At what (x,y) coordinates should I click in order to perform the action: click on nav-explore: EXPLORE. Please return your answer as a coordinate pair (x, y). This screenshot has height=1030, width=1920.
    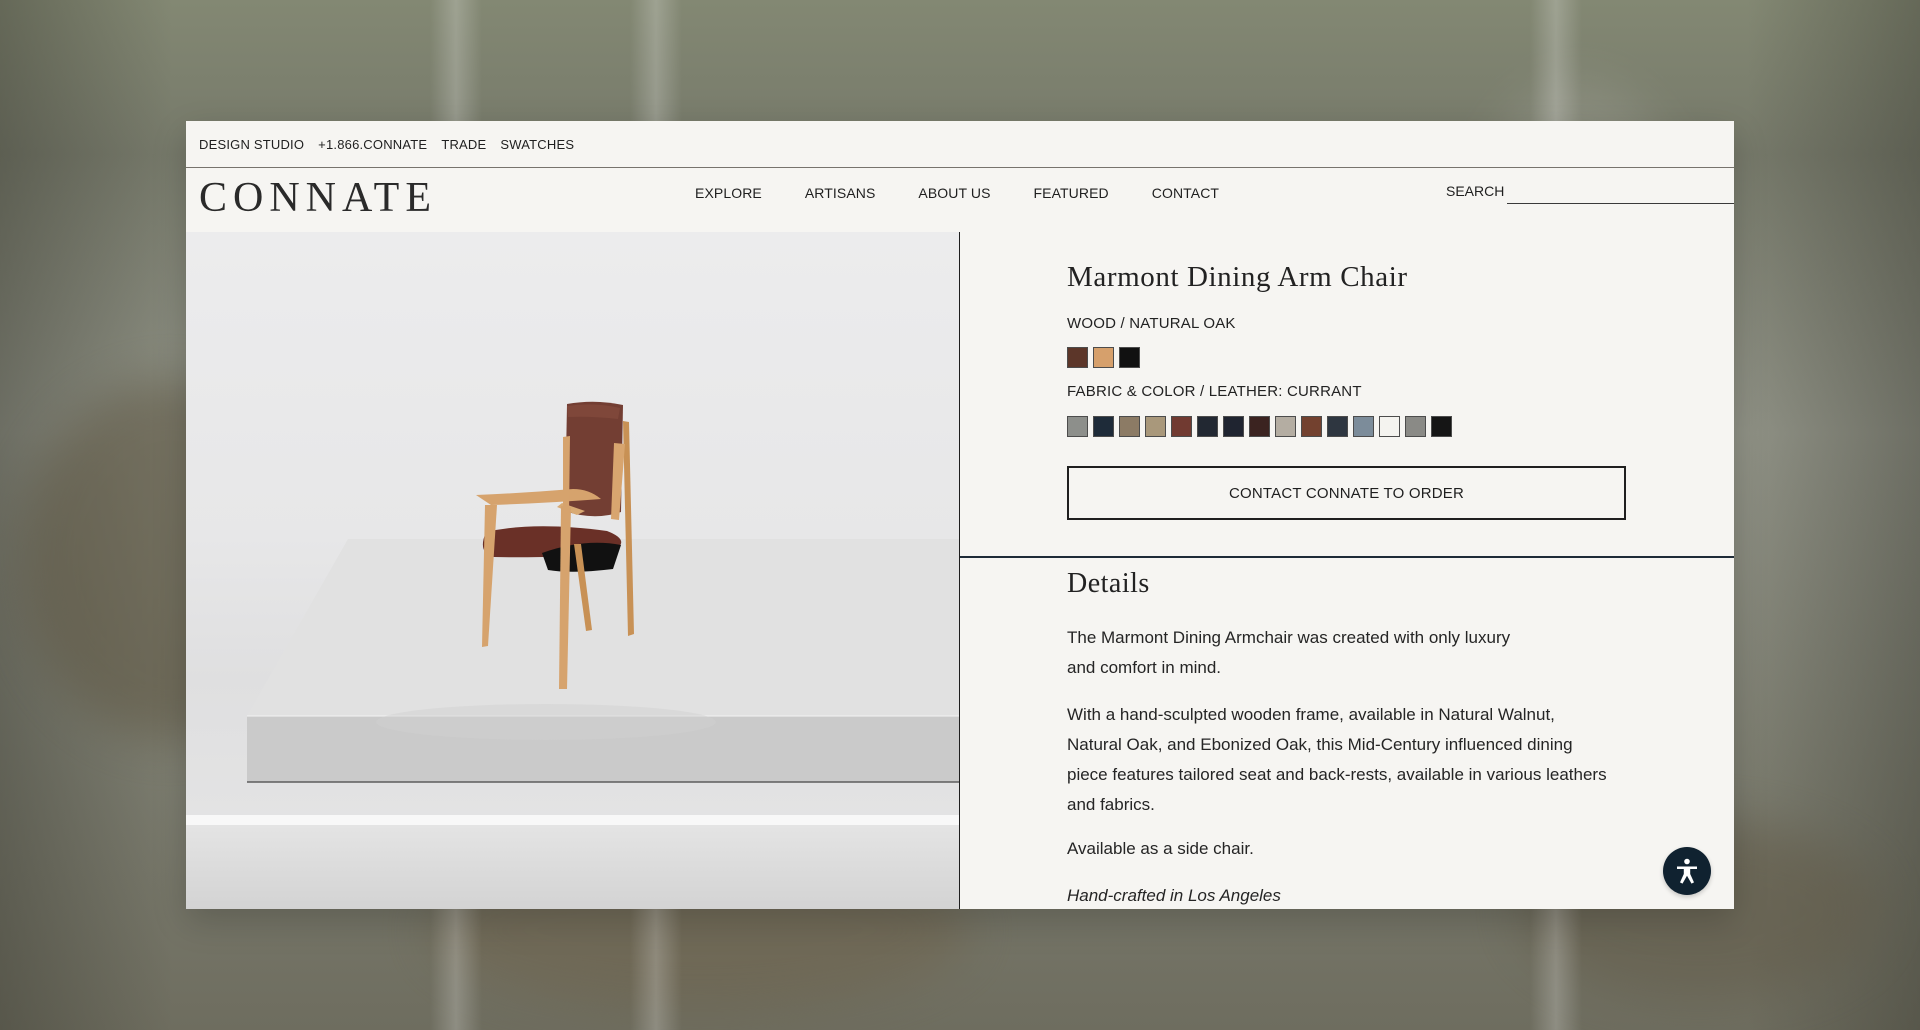
    Looking at the image, I should click on (728, 193).